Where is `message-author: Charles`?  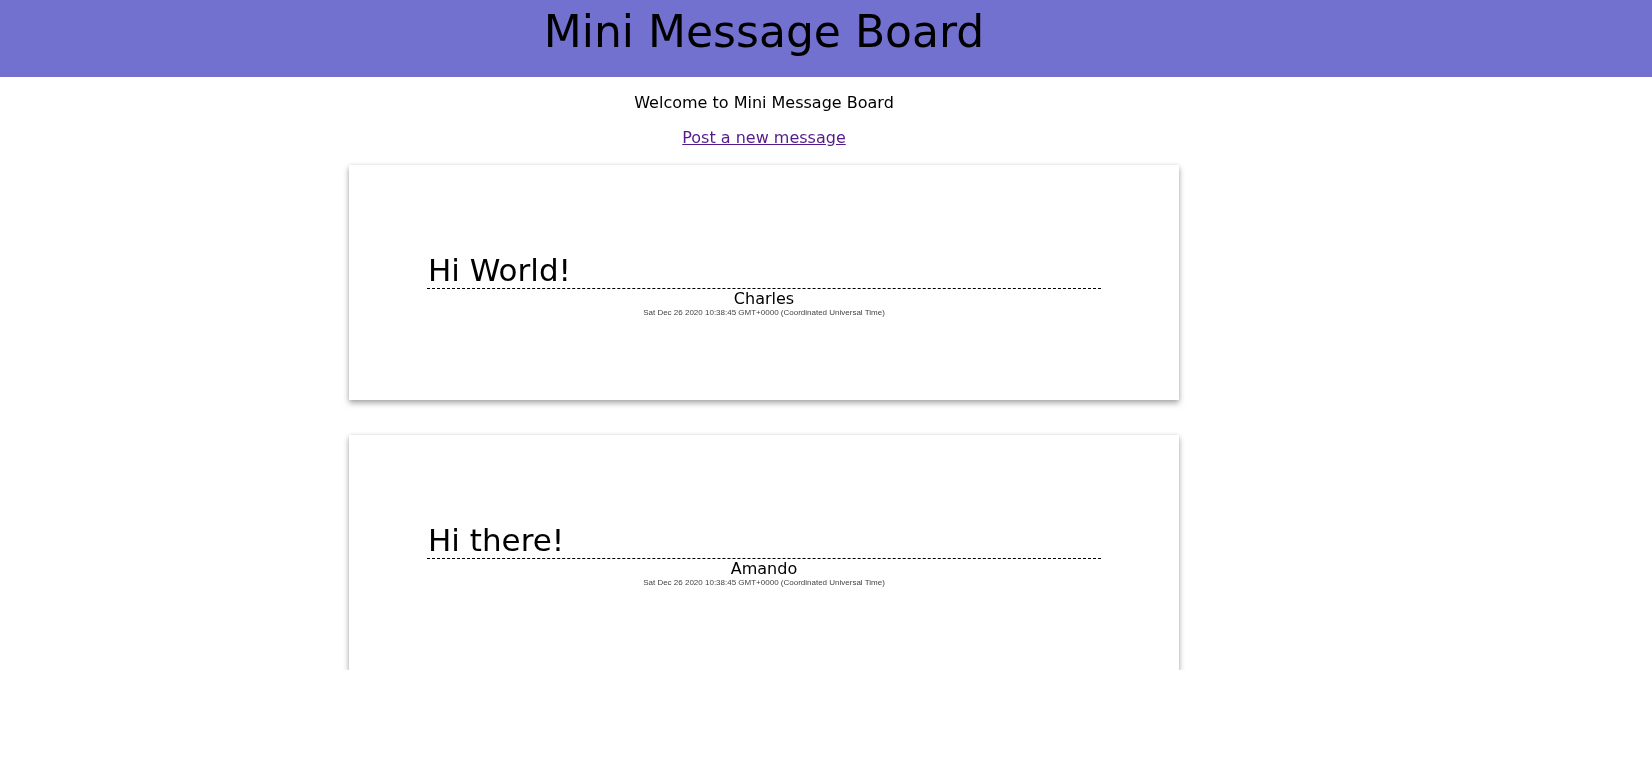 message-author: Charles is located at coordinates (764, 298).